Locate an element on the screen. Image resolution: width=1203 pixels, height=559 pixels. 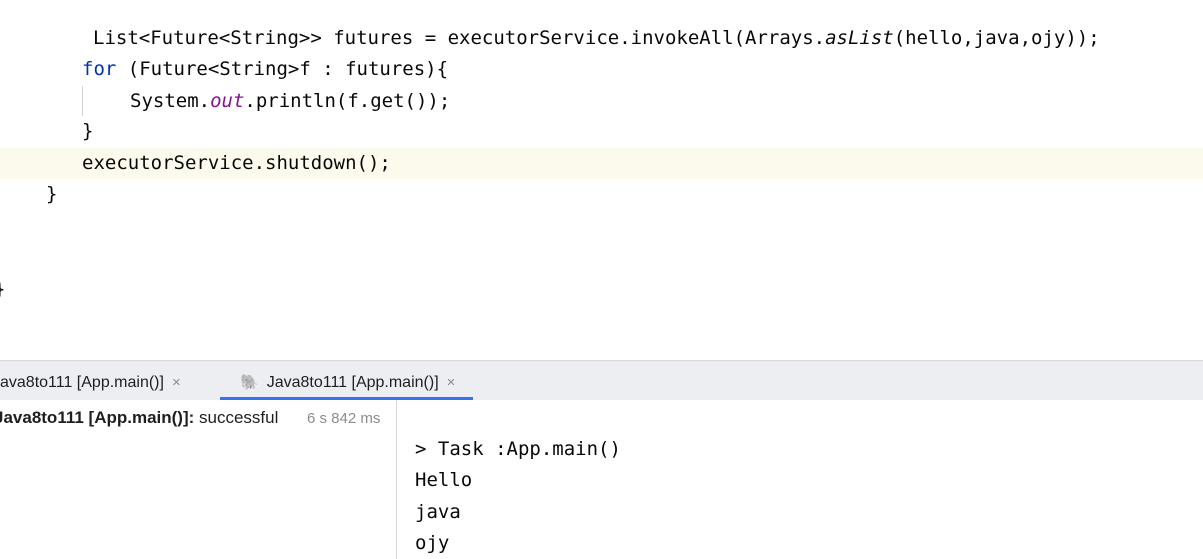
code-text: (hello,java,ojy)); is located at coordinates (996, 38).